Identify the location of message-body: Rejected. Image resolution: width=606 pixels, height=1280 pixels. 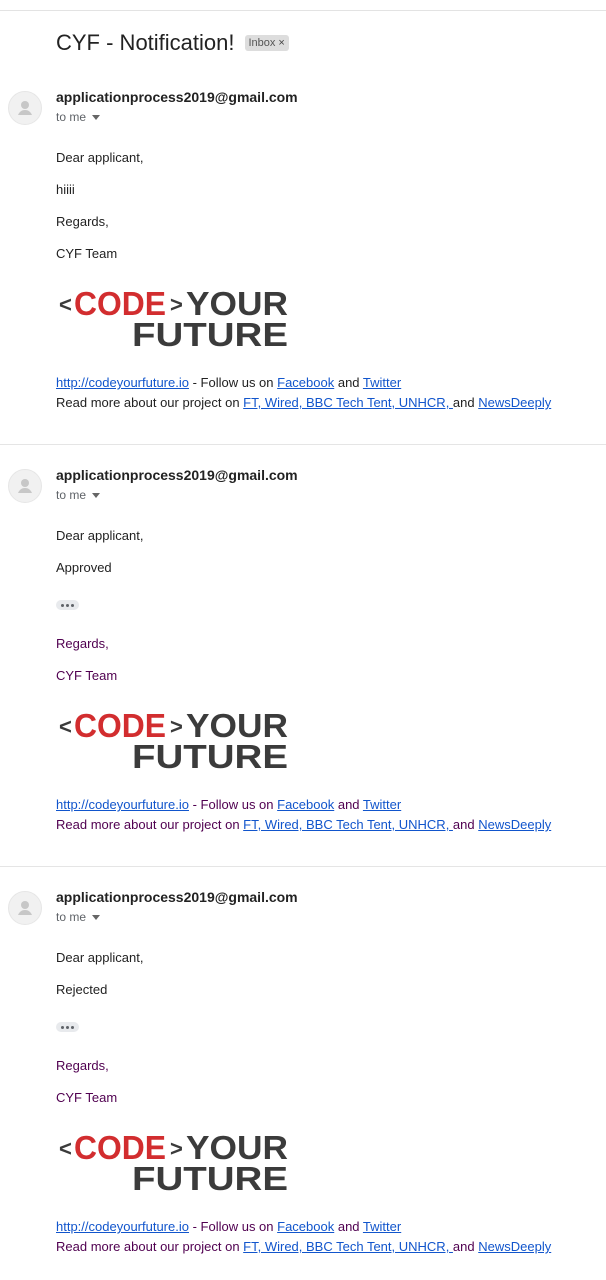
(82, 989).